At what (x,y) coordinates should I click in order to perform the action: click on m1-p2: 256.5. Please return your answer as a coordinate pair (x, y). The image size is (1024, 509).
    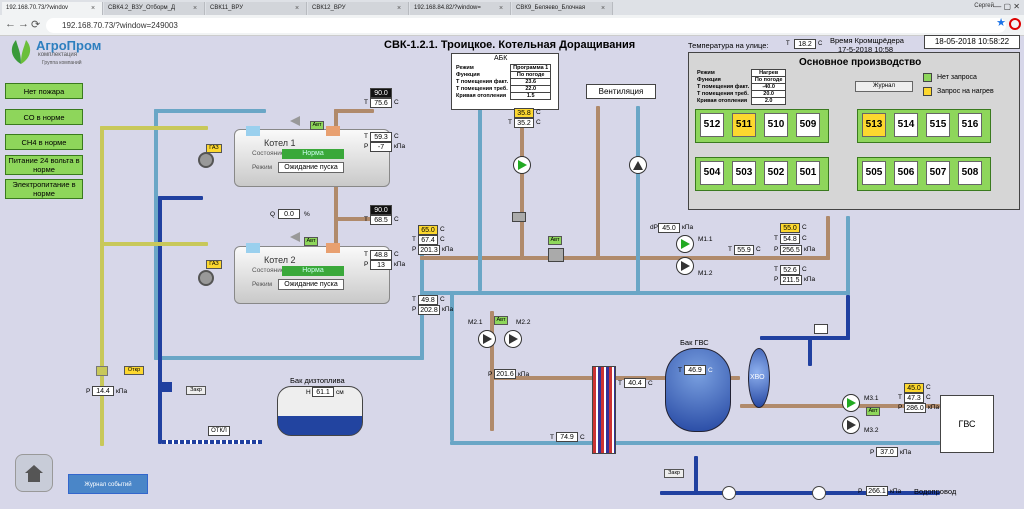
    Looking at the image, I should click on (791, 250).